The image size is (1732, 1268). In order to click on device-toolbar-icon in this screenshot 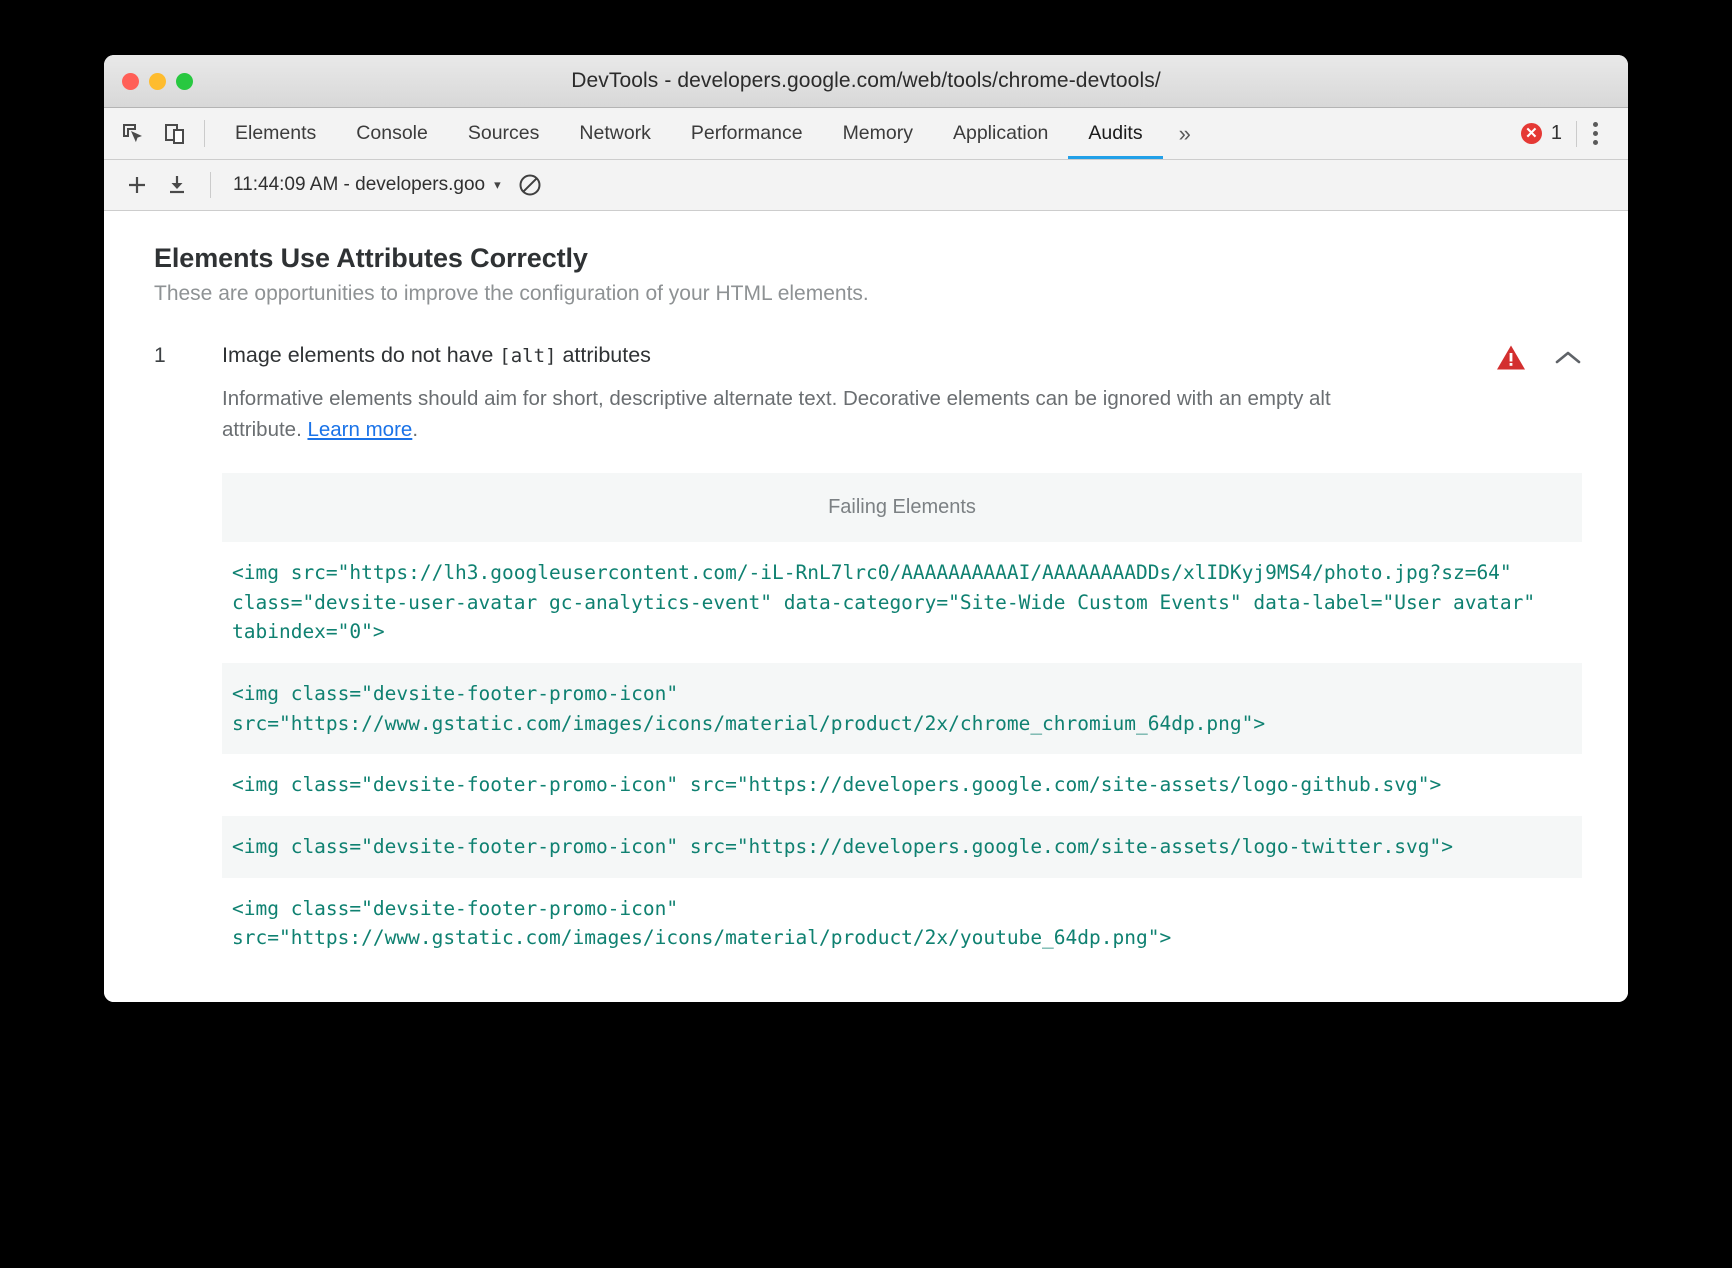, I will do `click(175, 134)`.